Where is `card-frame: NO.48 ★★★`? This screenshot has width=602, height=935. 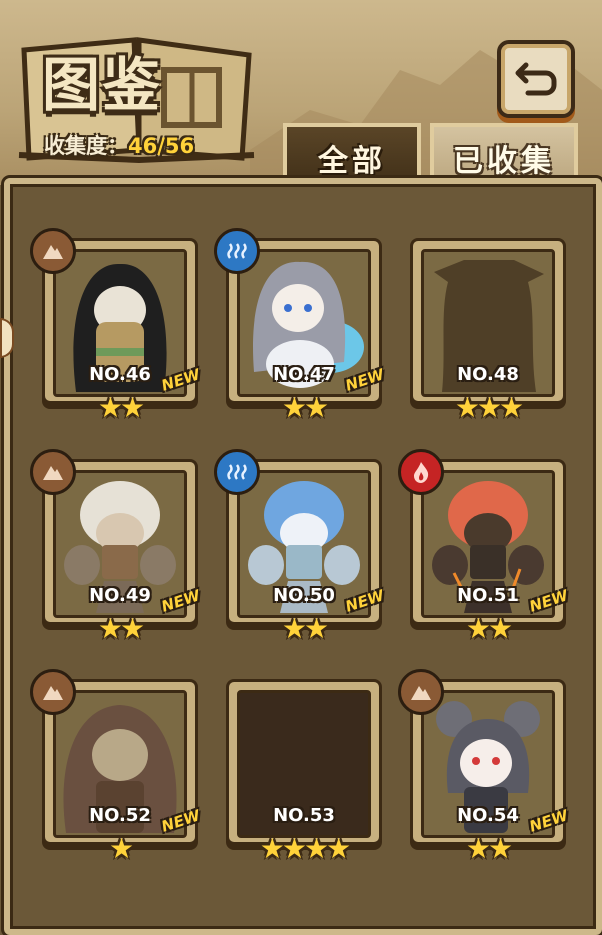 card-frame: NO.48 ★★★ is located at coordinates (488, 330).